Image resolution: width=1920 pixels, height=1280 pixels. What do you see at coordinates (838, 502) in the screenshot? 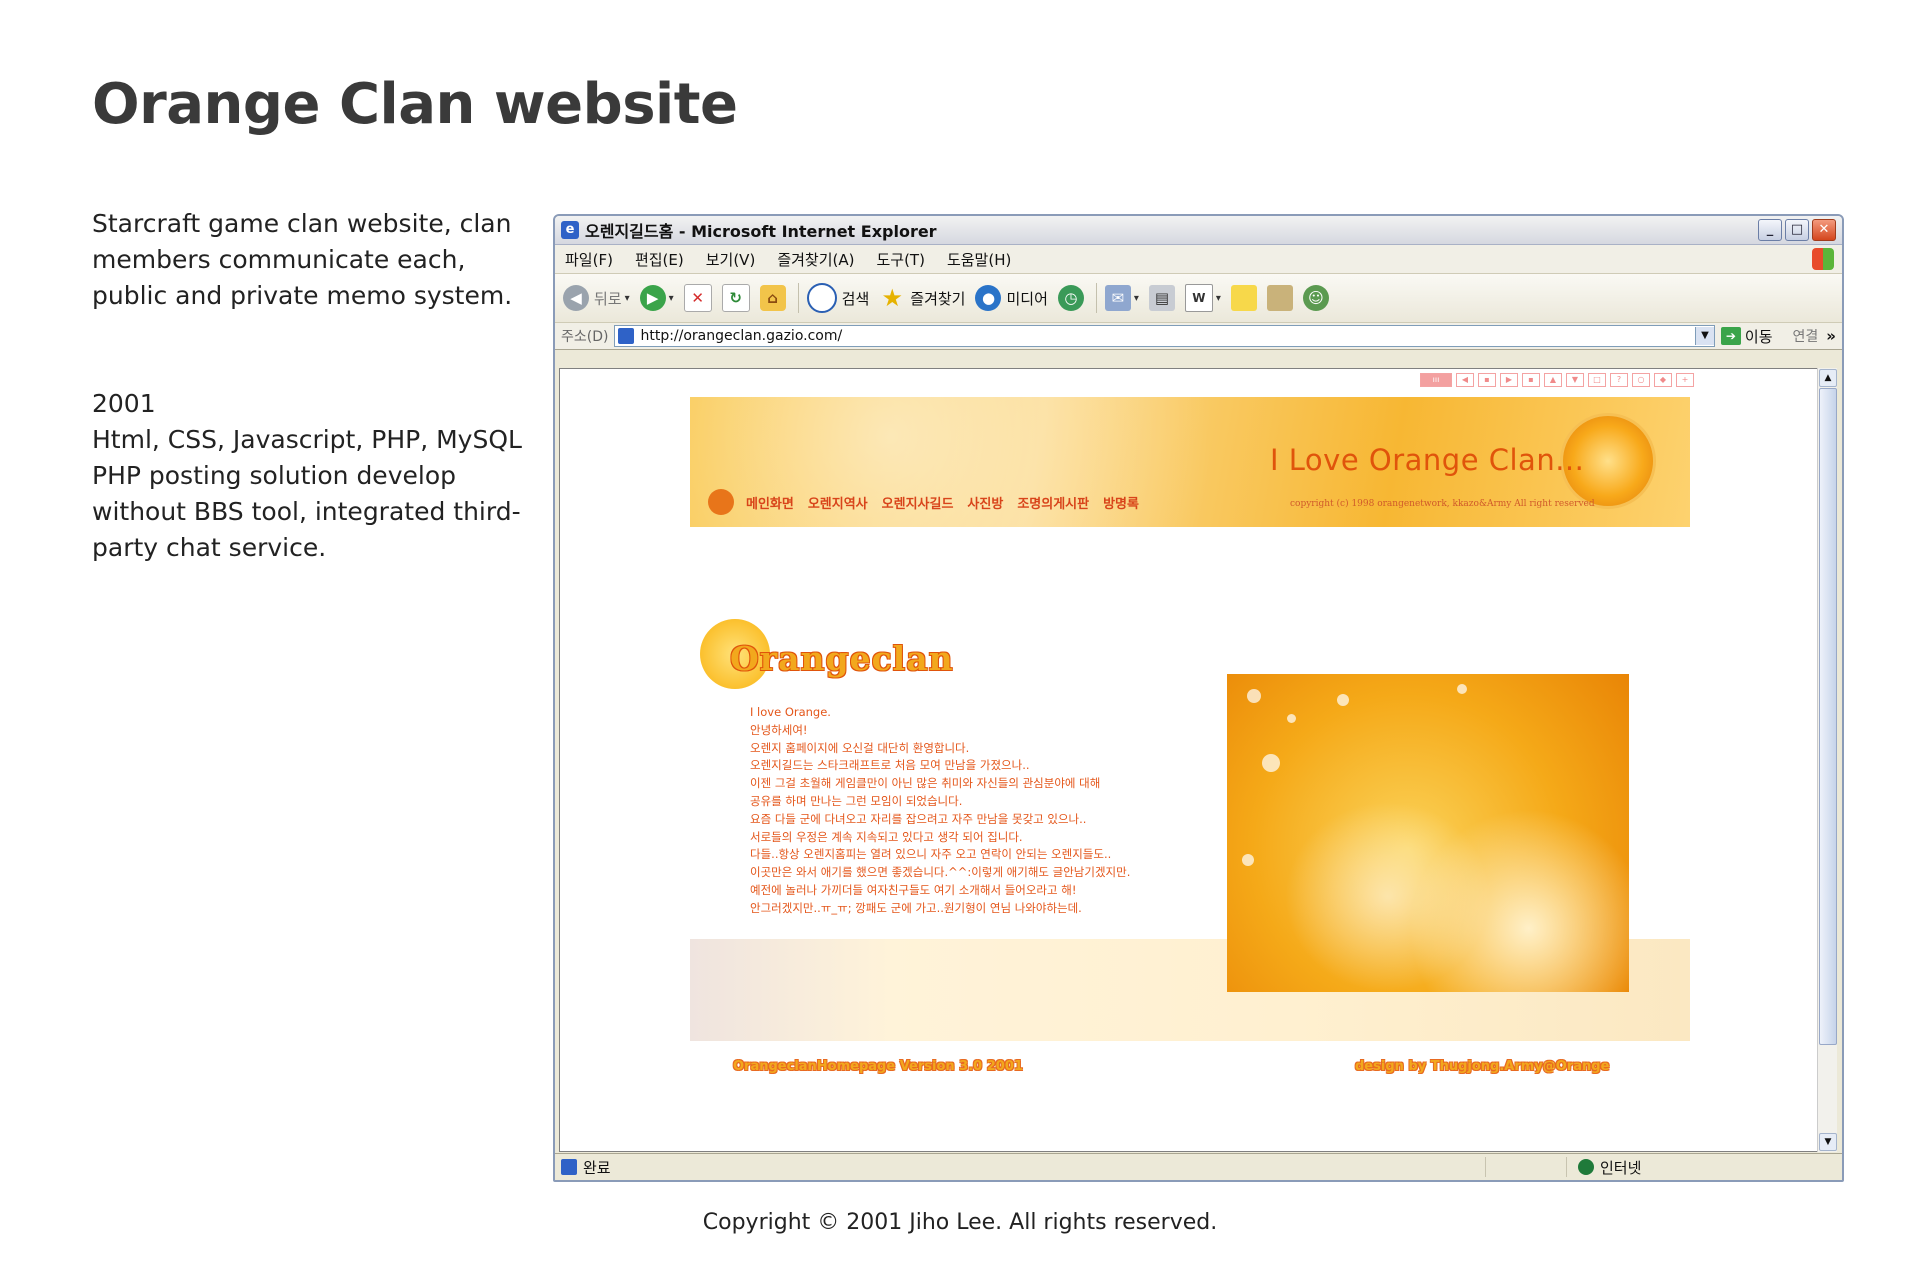
I see `site-nav-history: 오렌지역사` at bounding box center [838, 502].